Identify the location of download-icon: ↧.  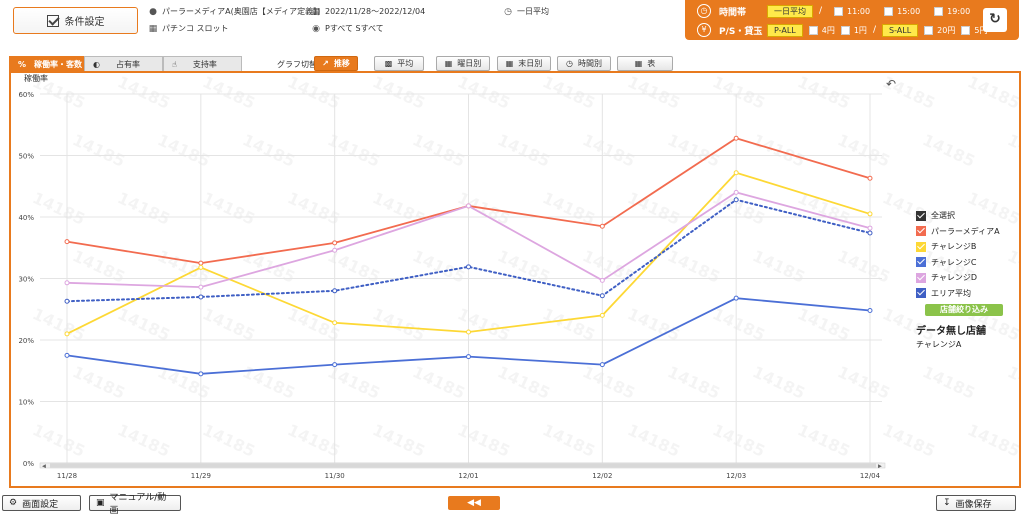
(947, 503).